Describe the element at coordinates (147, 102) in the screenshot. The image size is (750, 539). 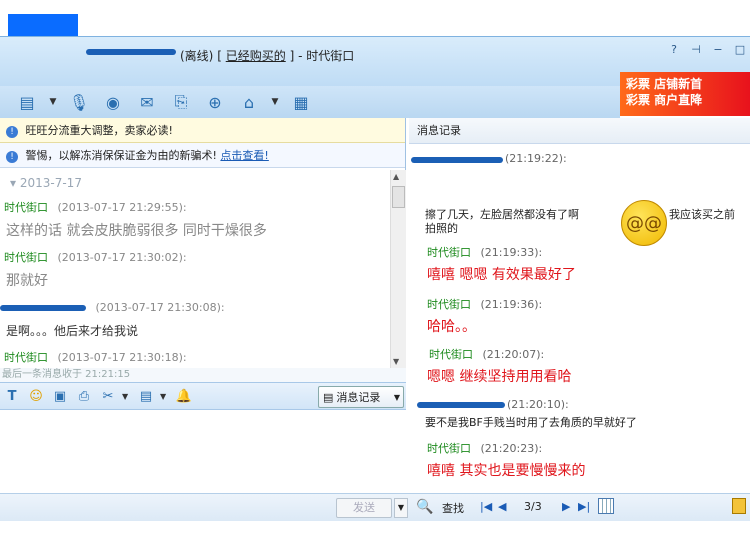
I see `message-icon: ✉` at that location.